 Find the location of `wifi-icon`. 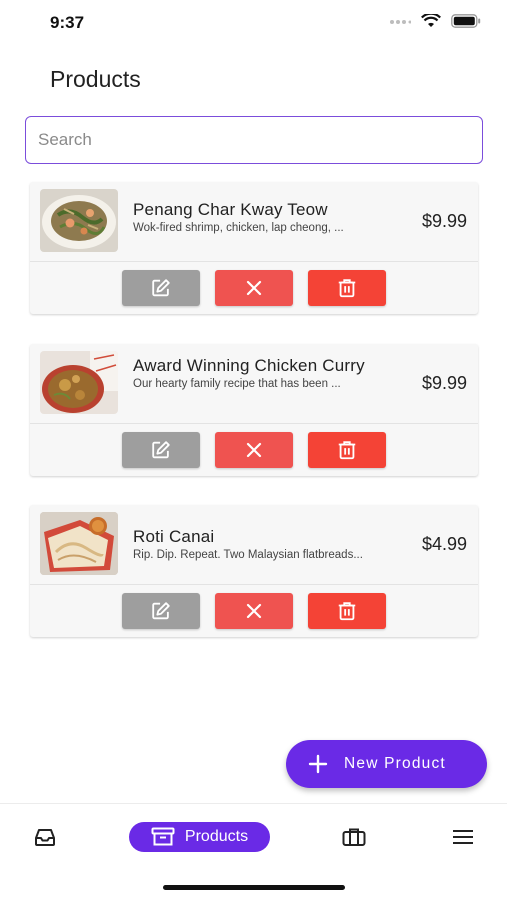

wifi-icon is located at coordinates (431, 20).